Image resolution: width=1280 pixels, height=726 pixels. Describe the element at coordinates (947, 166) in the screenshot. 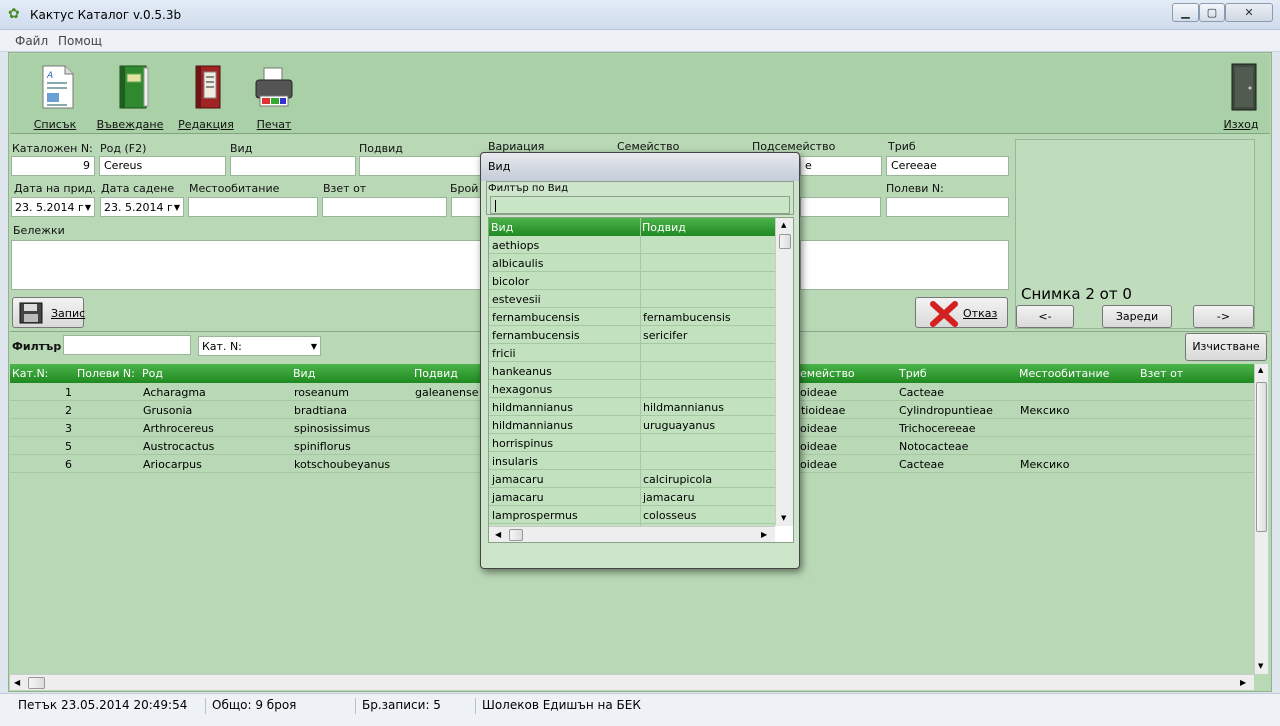

I see `tribe-field: Cereeae` at that location.